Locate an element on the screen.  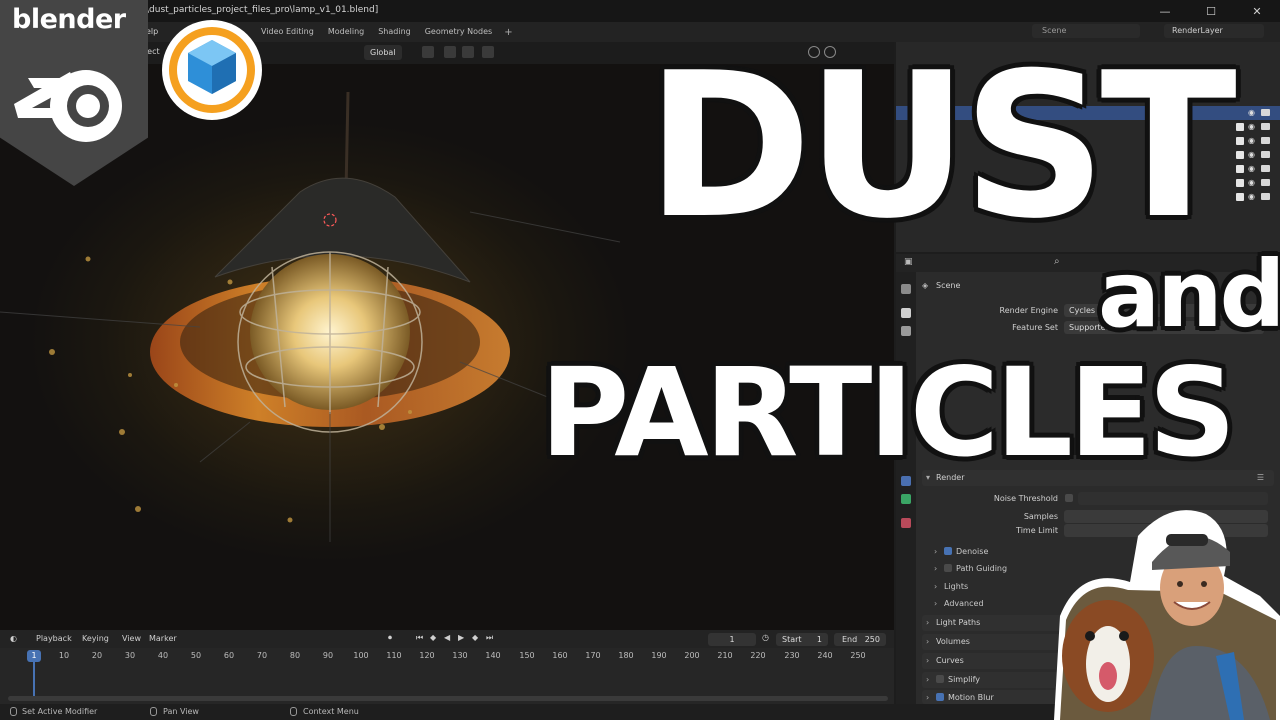
lamp-cable is located at coordinates (347, 142).